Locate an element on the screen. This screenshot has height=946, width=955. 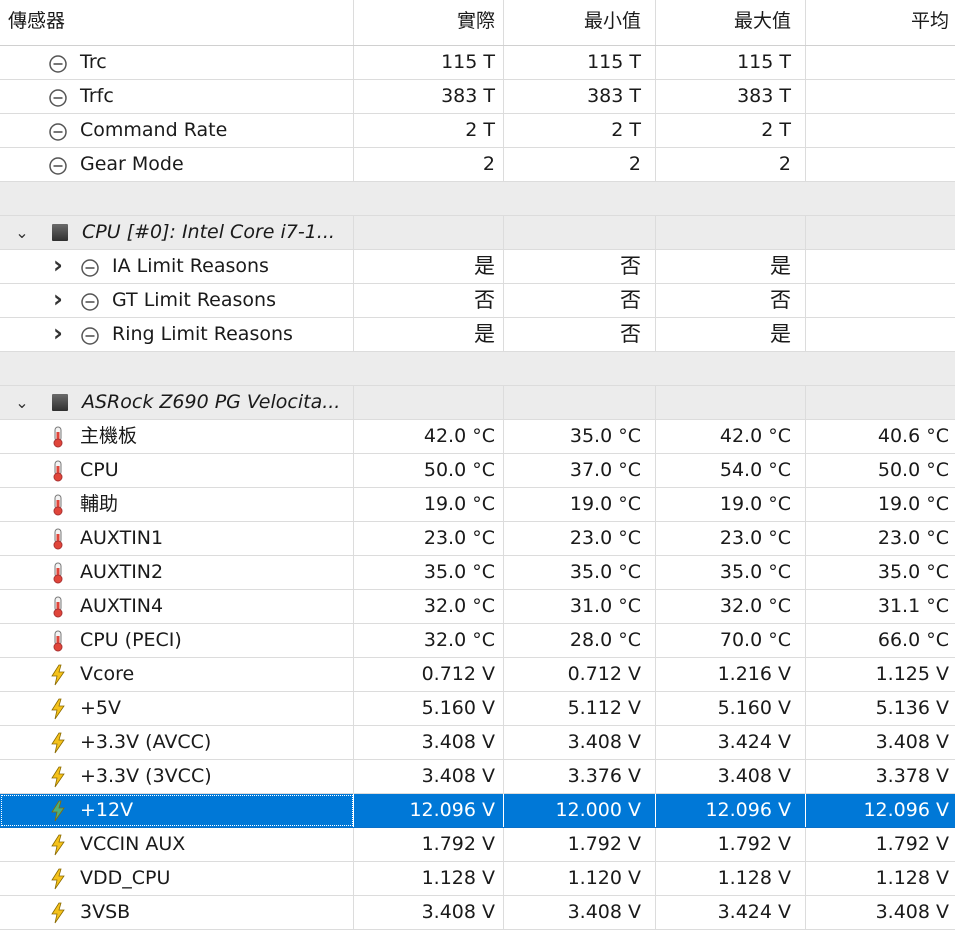
sensor-row: +12V 12.096 V 12.000 V 12.096 V 12.096 V is located at coordinates (477, 811).